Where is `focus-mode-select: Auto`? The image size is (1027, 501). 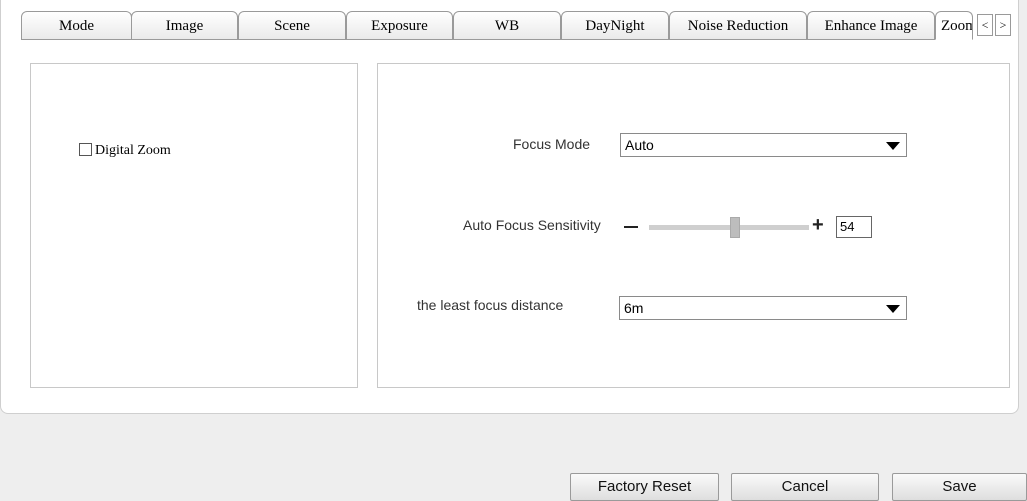 focus-mode-select: Auto is located at coordinates (763, 145).